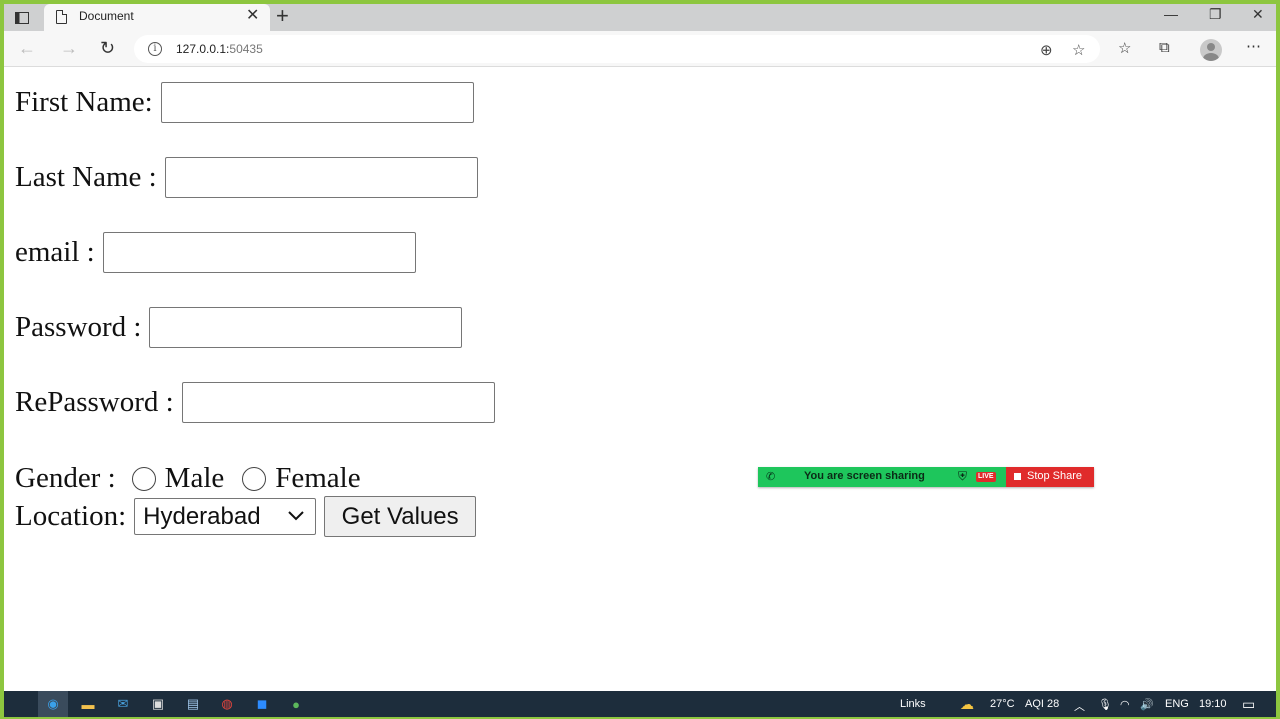 This screenshot has width=1280, height=719. I want to click on first-name-label: First Name:, so click(84, 102).